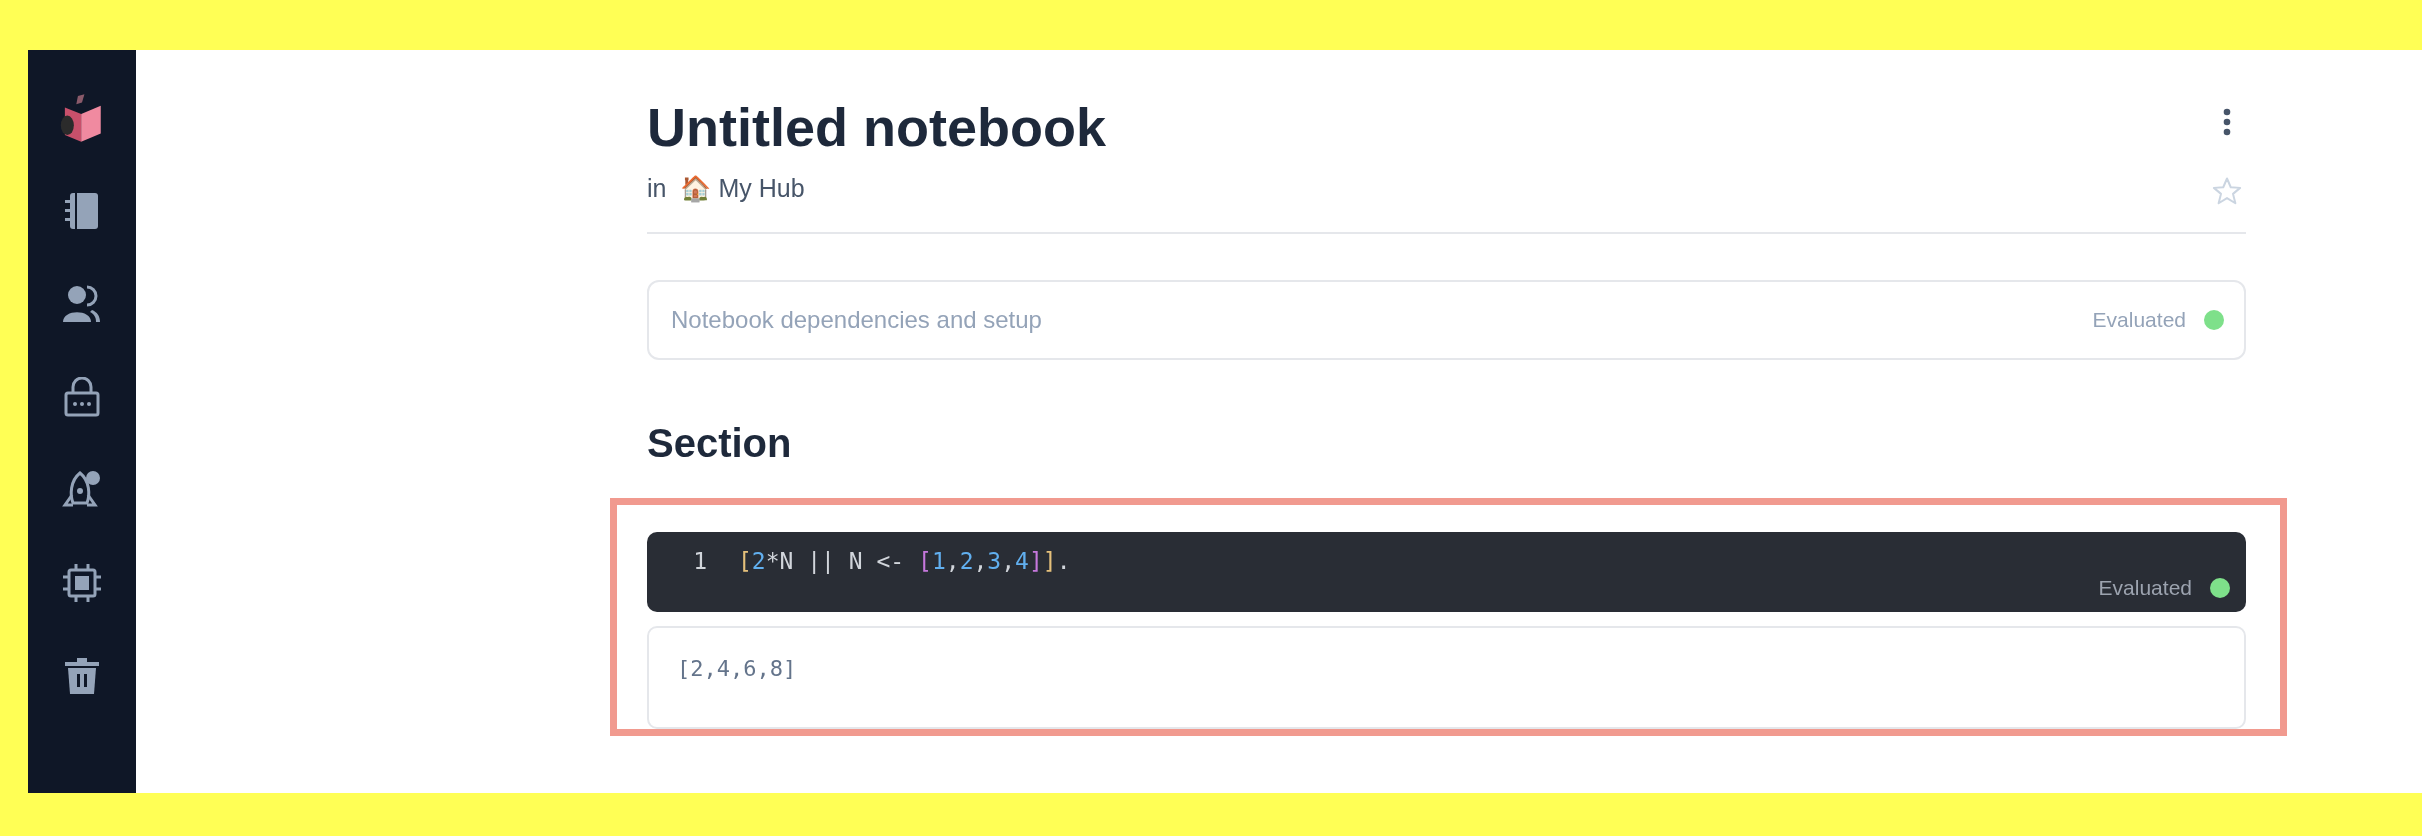 The height and width of the screenshot is (836, 2422). Describe the element at coordinates (2227, 191) in the screenshot. I see `star-button` at that location.